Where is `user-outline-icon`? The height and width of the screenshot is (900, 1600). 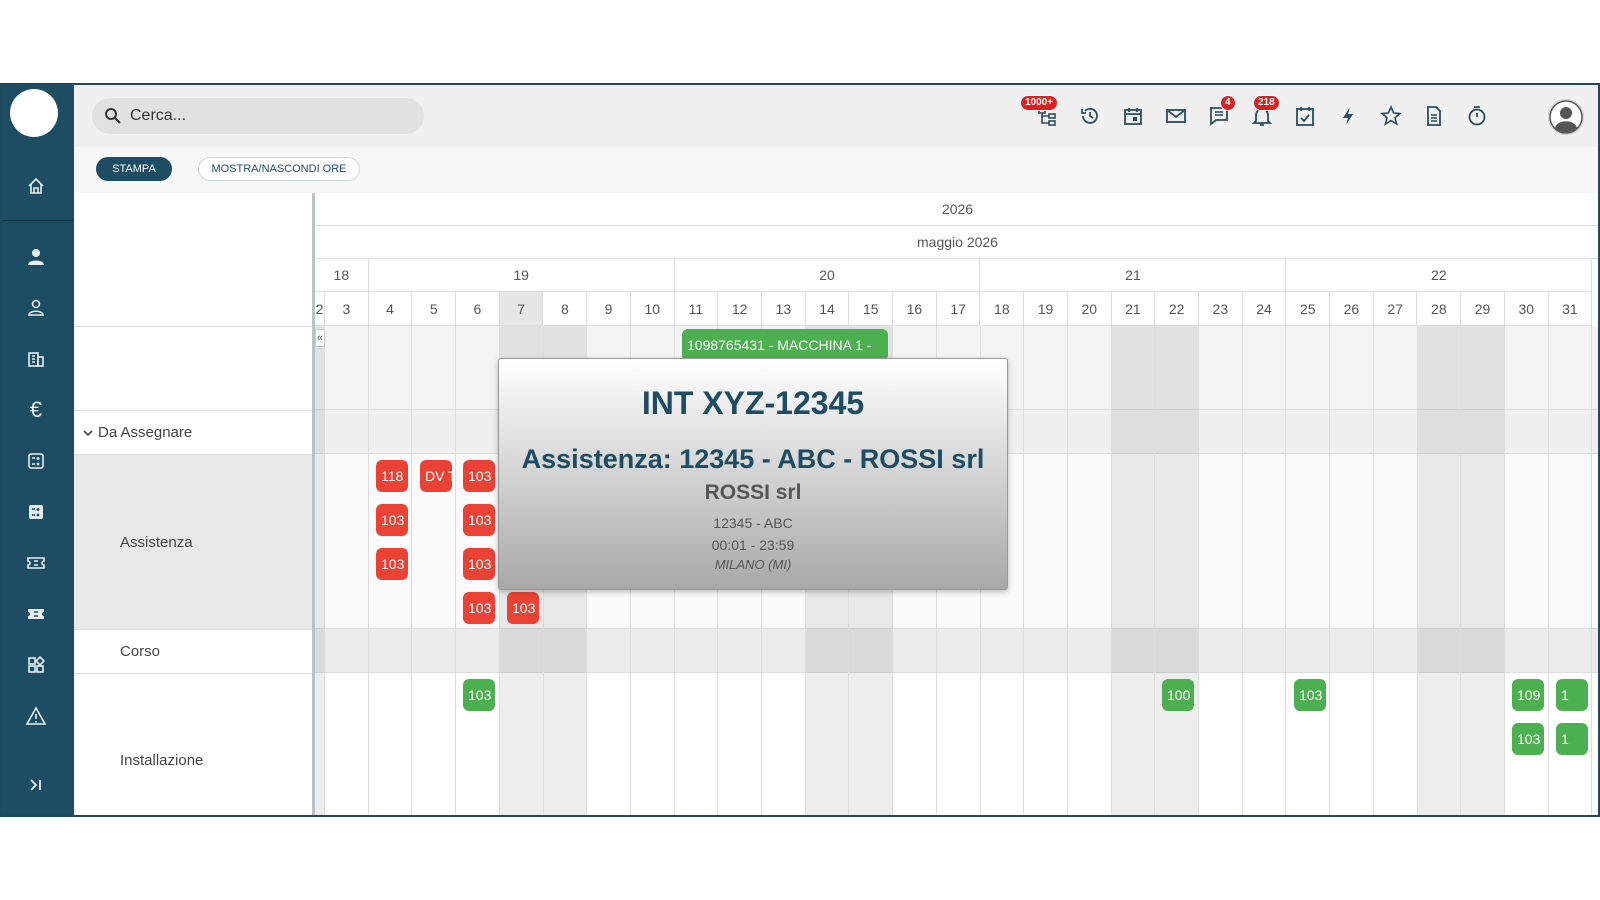
user-outline-icon is located at coordinates (36, 308).